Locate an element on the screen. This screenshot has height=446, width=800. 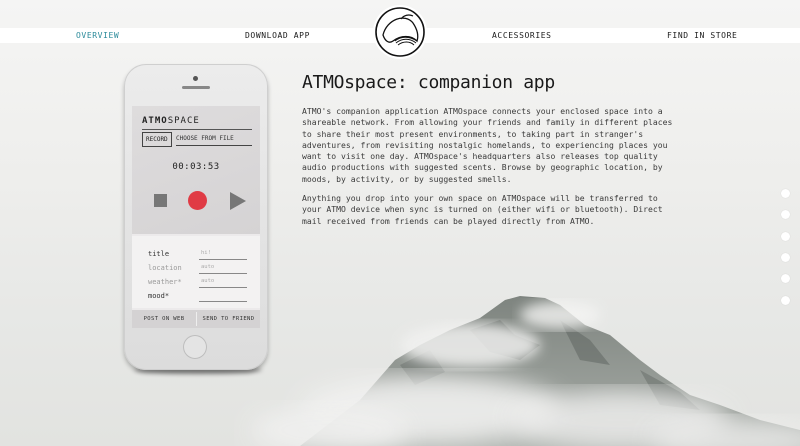
home-button is located at coordinates (195, 347).